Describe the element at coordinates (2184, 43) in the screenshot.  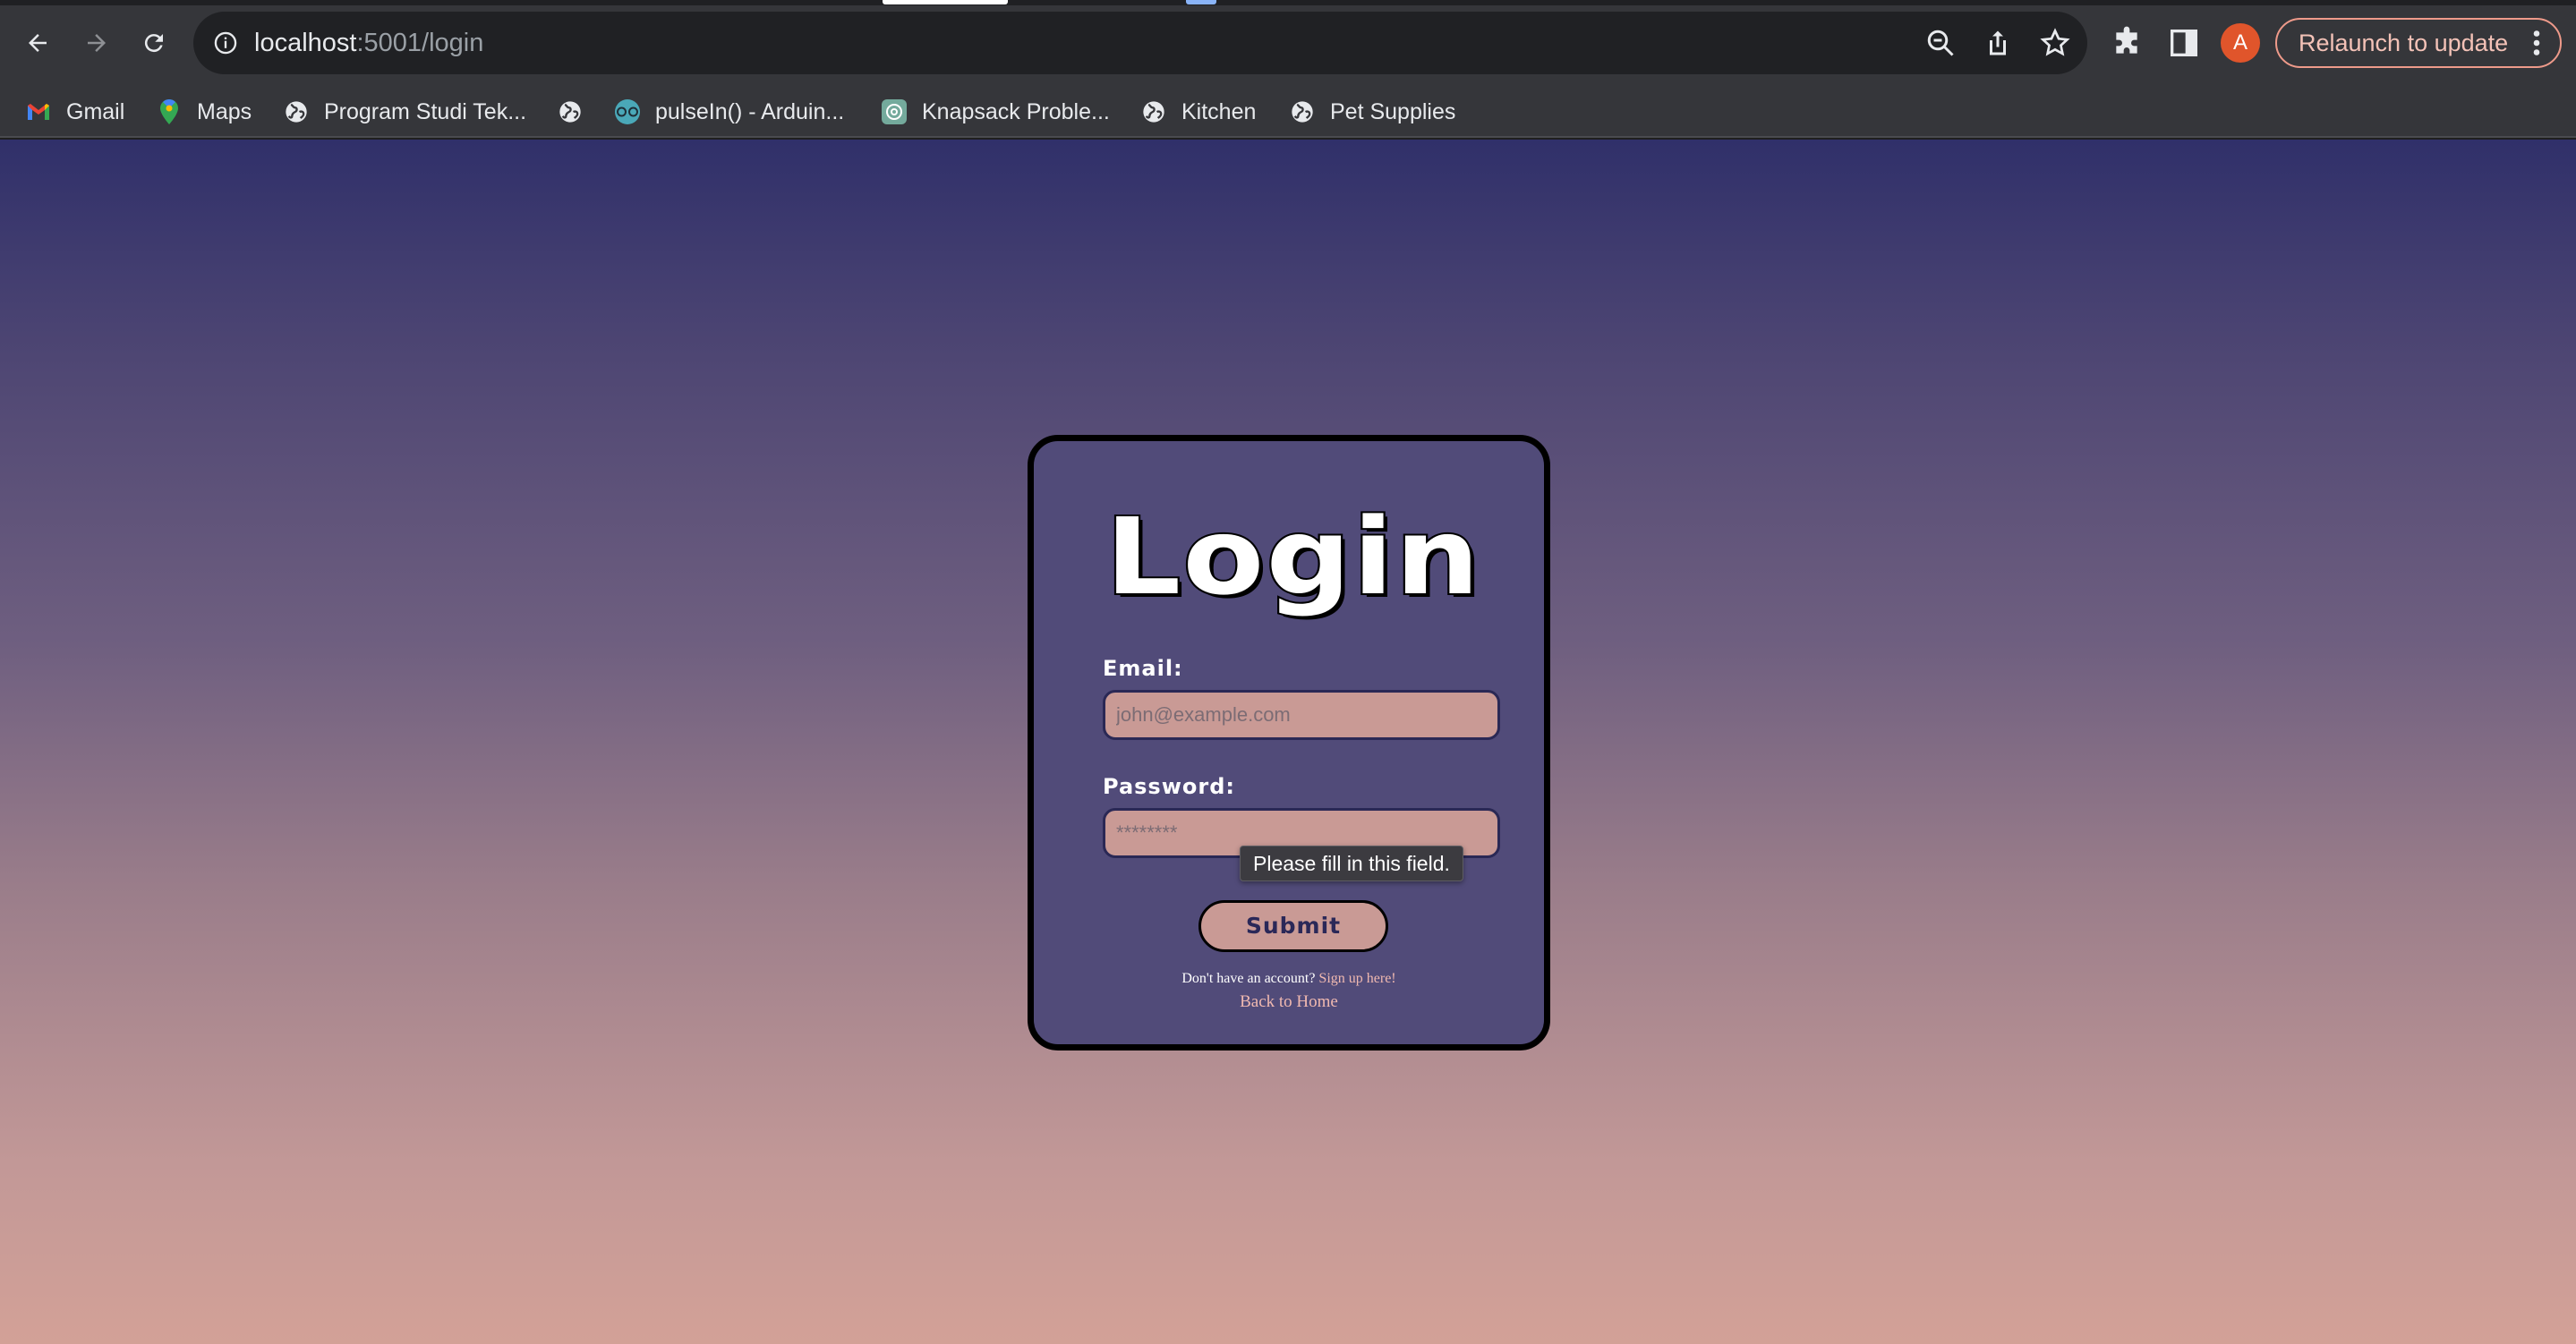
I see `side-panel-icon` at that location.